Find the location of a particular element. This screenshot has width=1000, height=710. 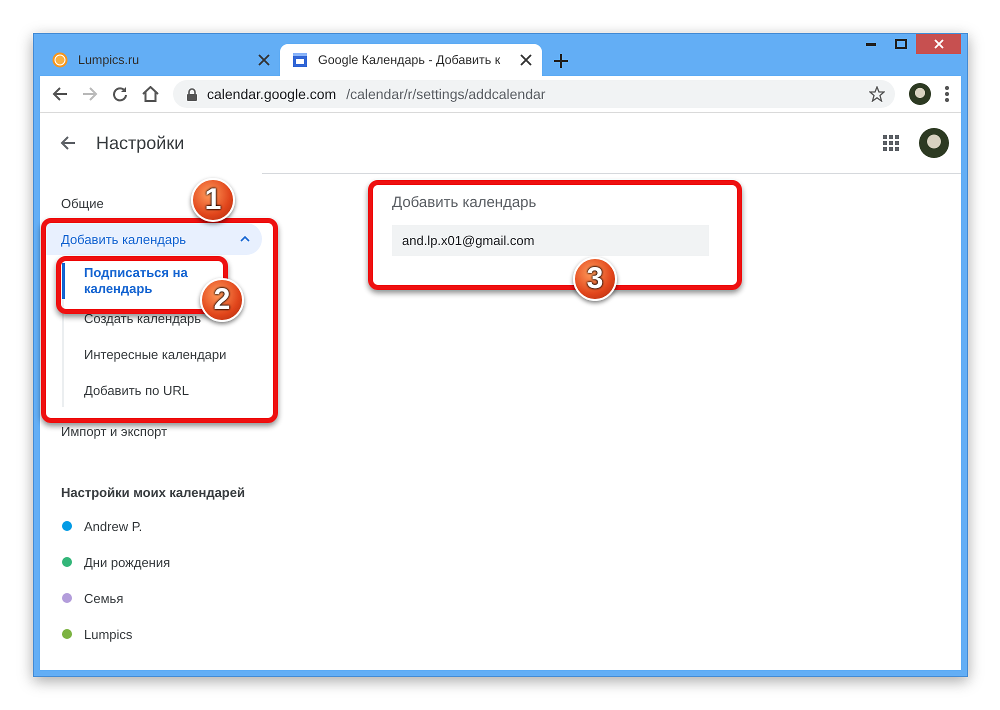

menu-icon is located at coordinates (947, 94).